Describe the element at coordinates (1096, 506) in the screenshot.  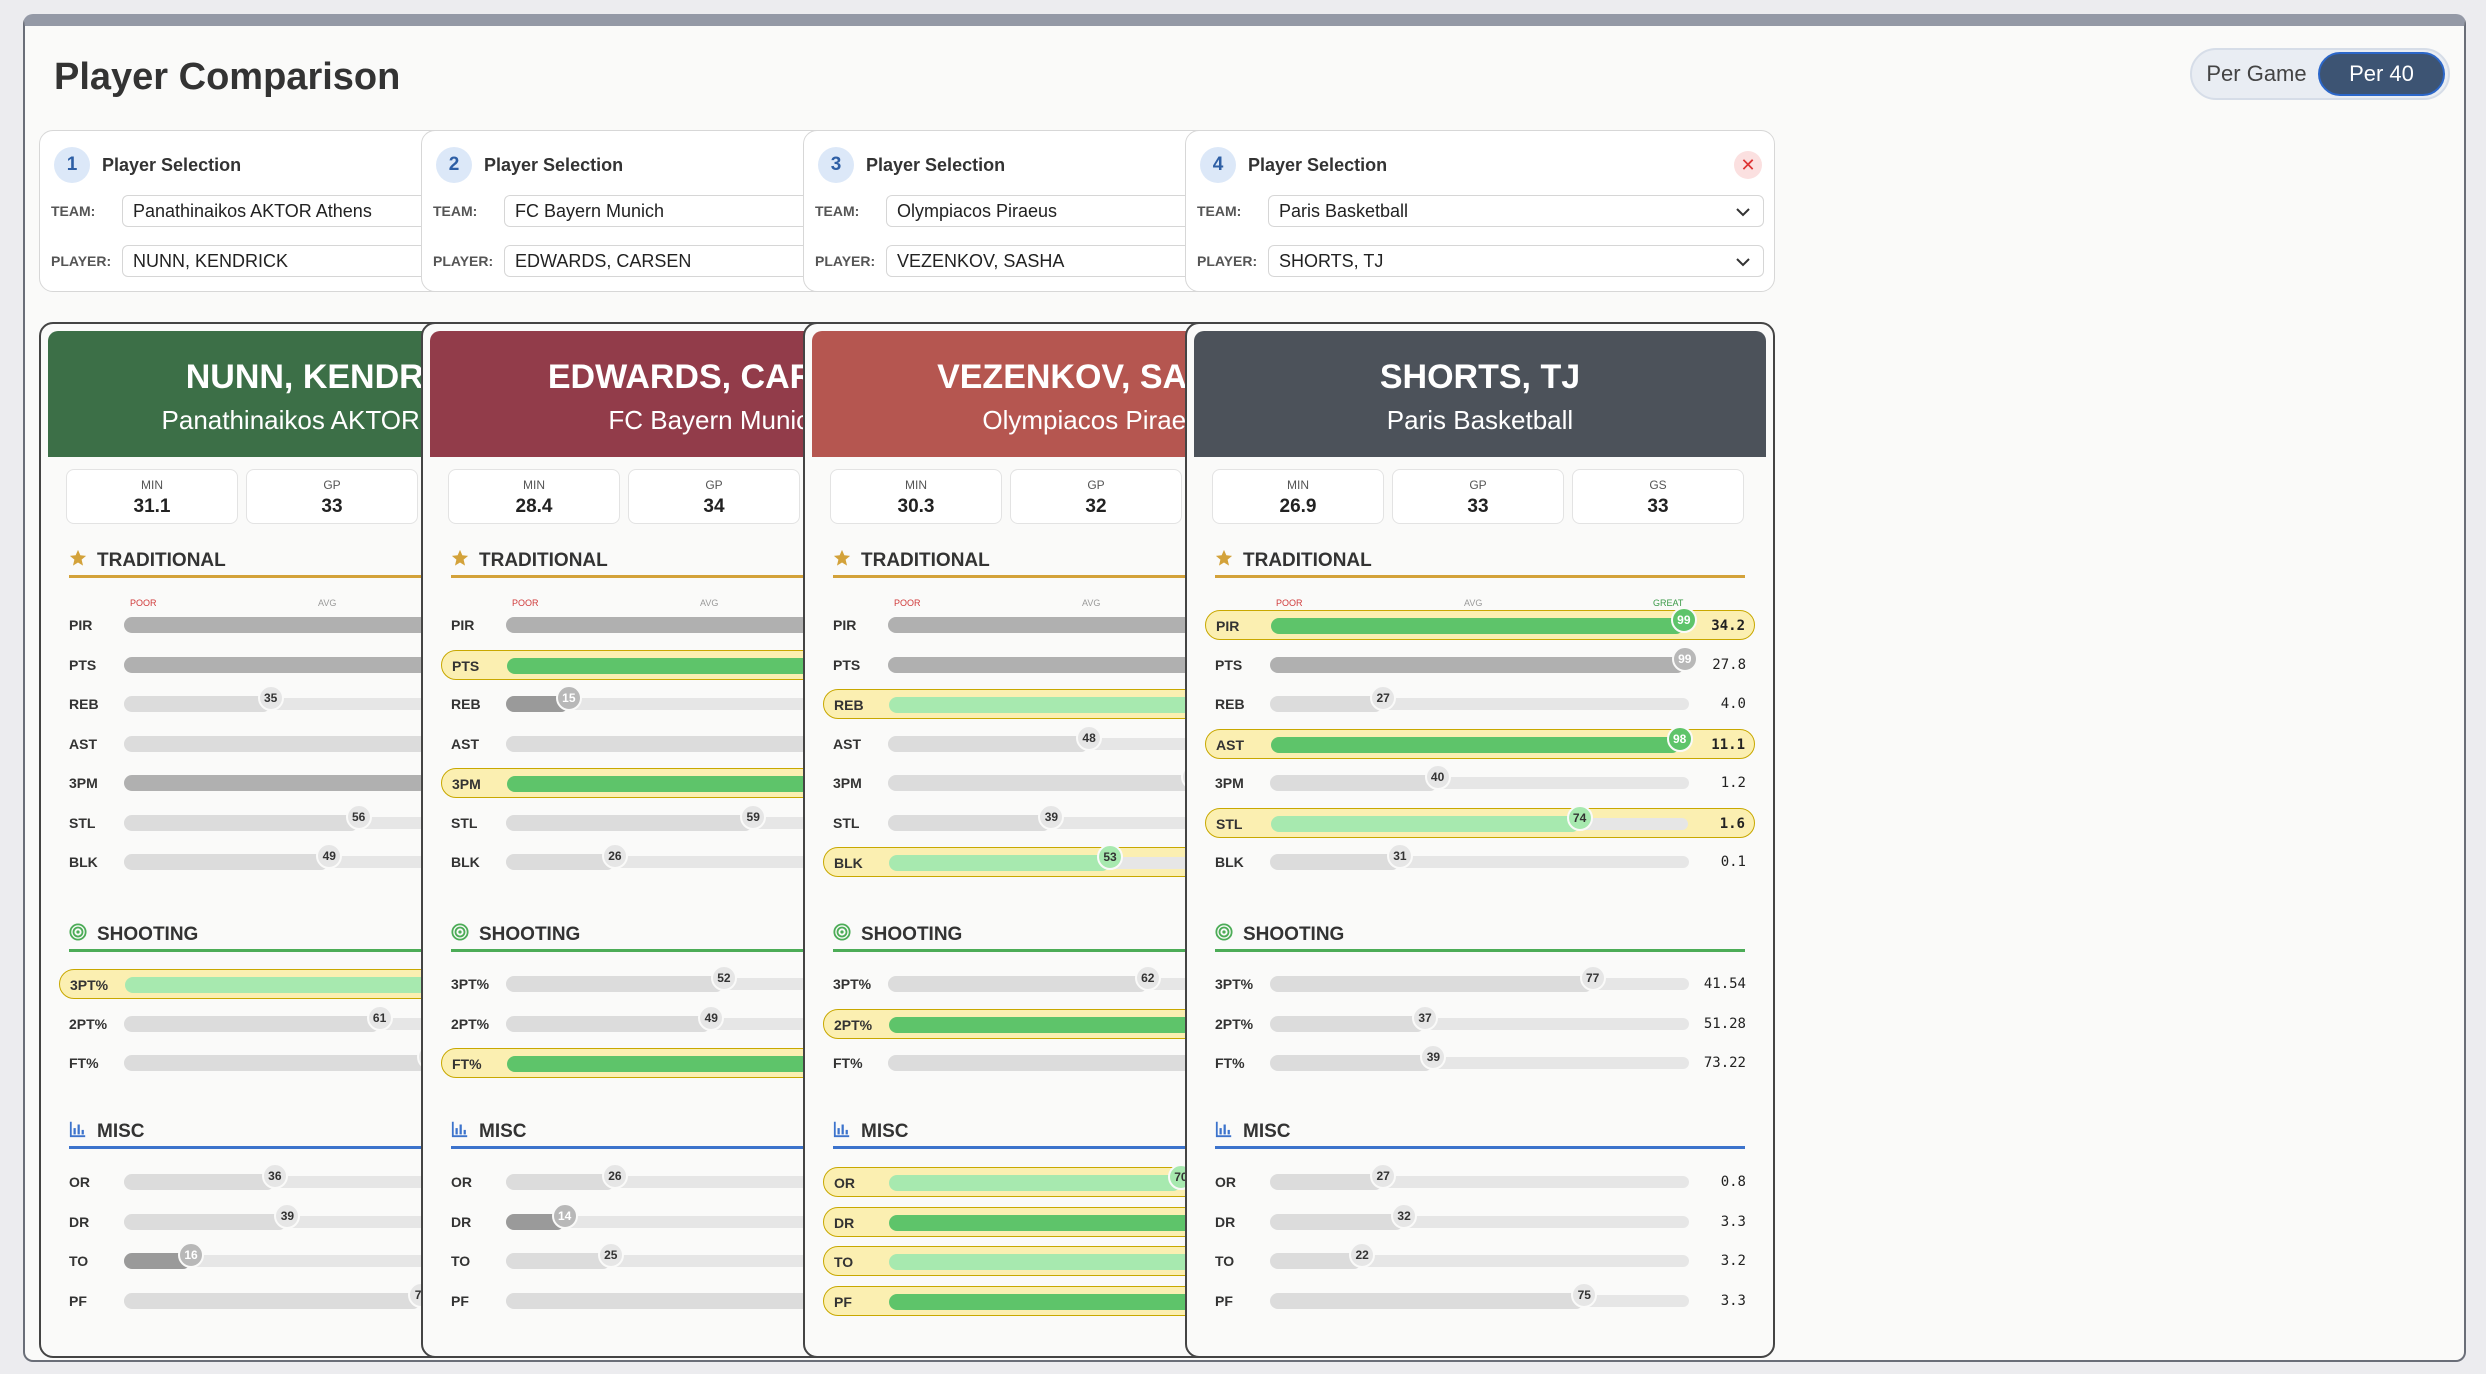
I see `stat-box-value: 32` at that location.